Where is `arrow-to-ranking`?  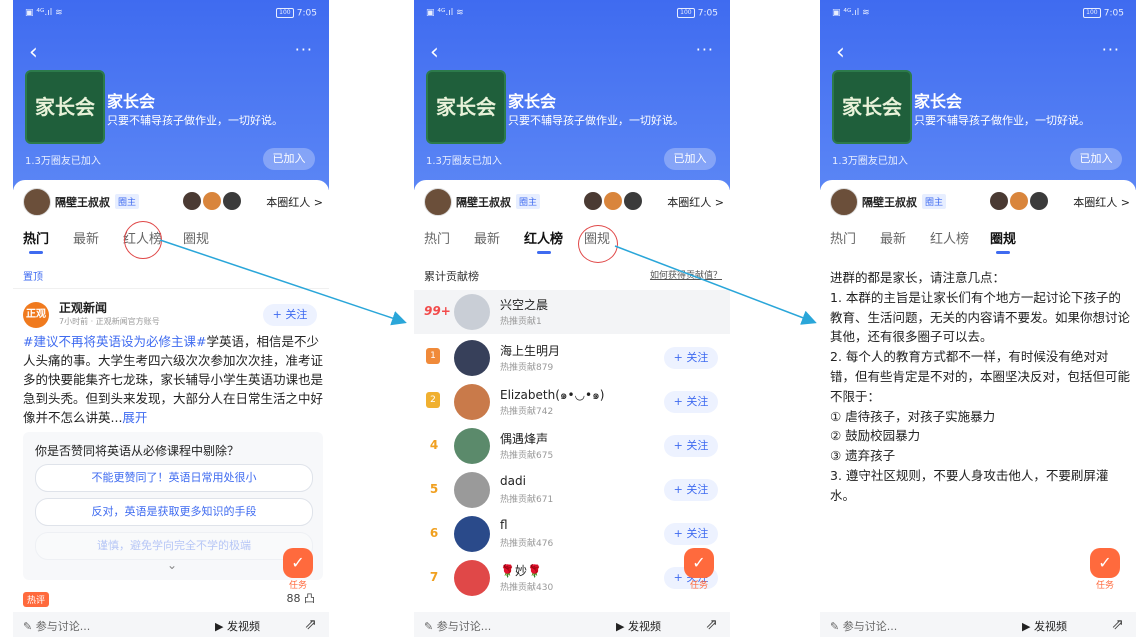 arrow-to-ranking is located at coordinates (283, 282).